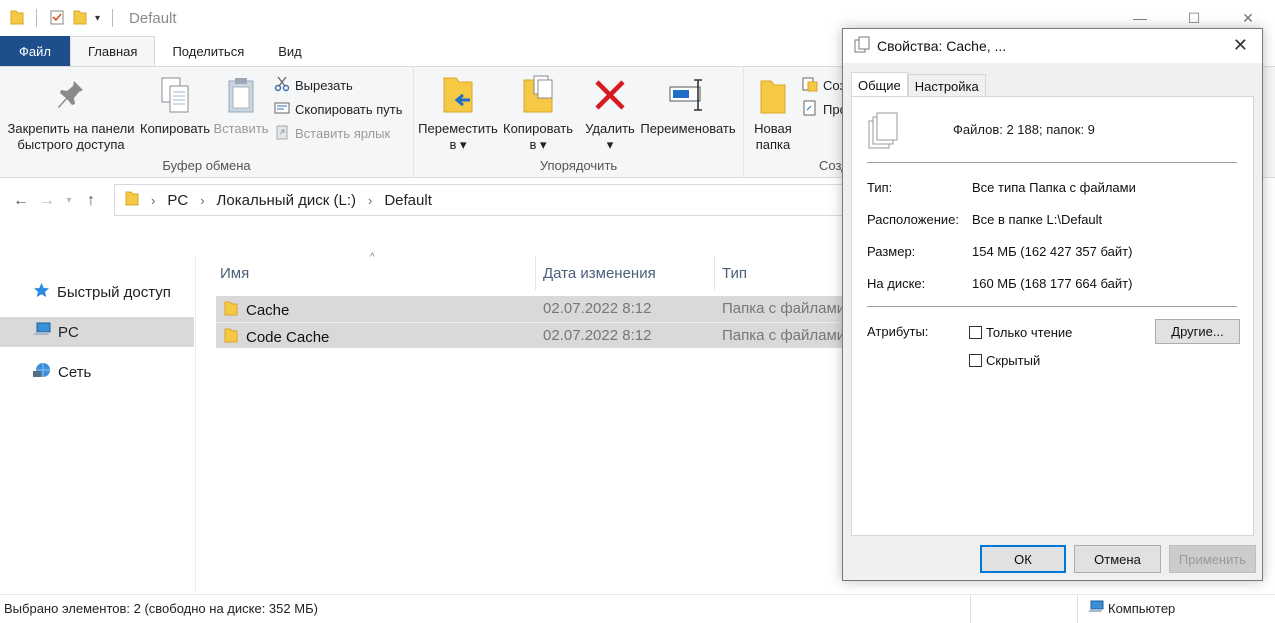 The image size is (1275, 623). Describe the element at coordinates (241, 128) in the screenshot. I see `paste-label: Вставить` at that location.